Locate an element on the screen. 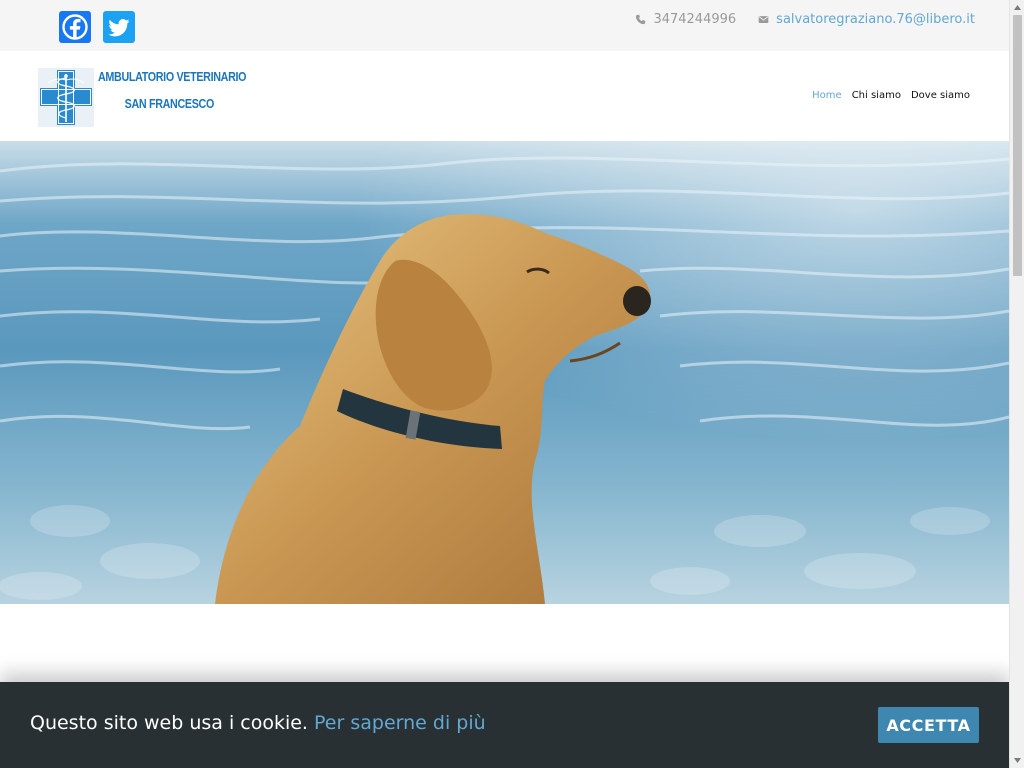  accept-cookies-button: ACCETTA is located at coordinates (928, 725).